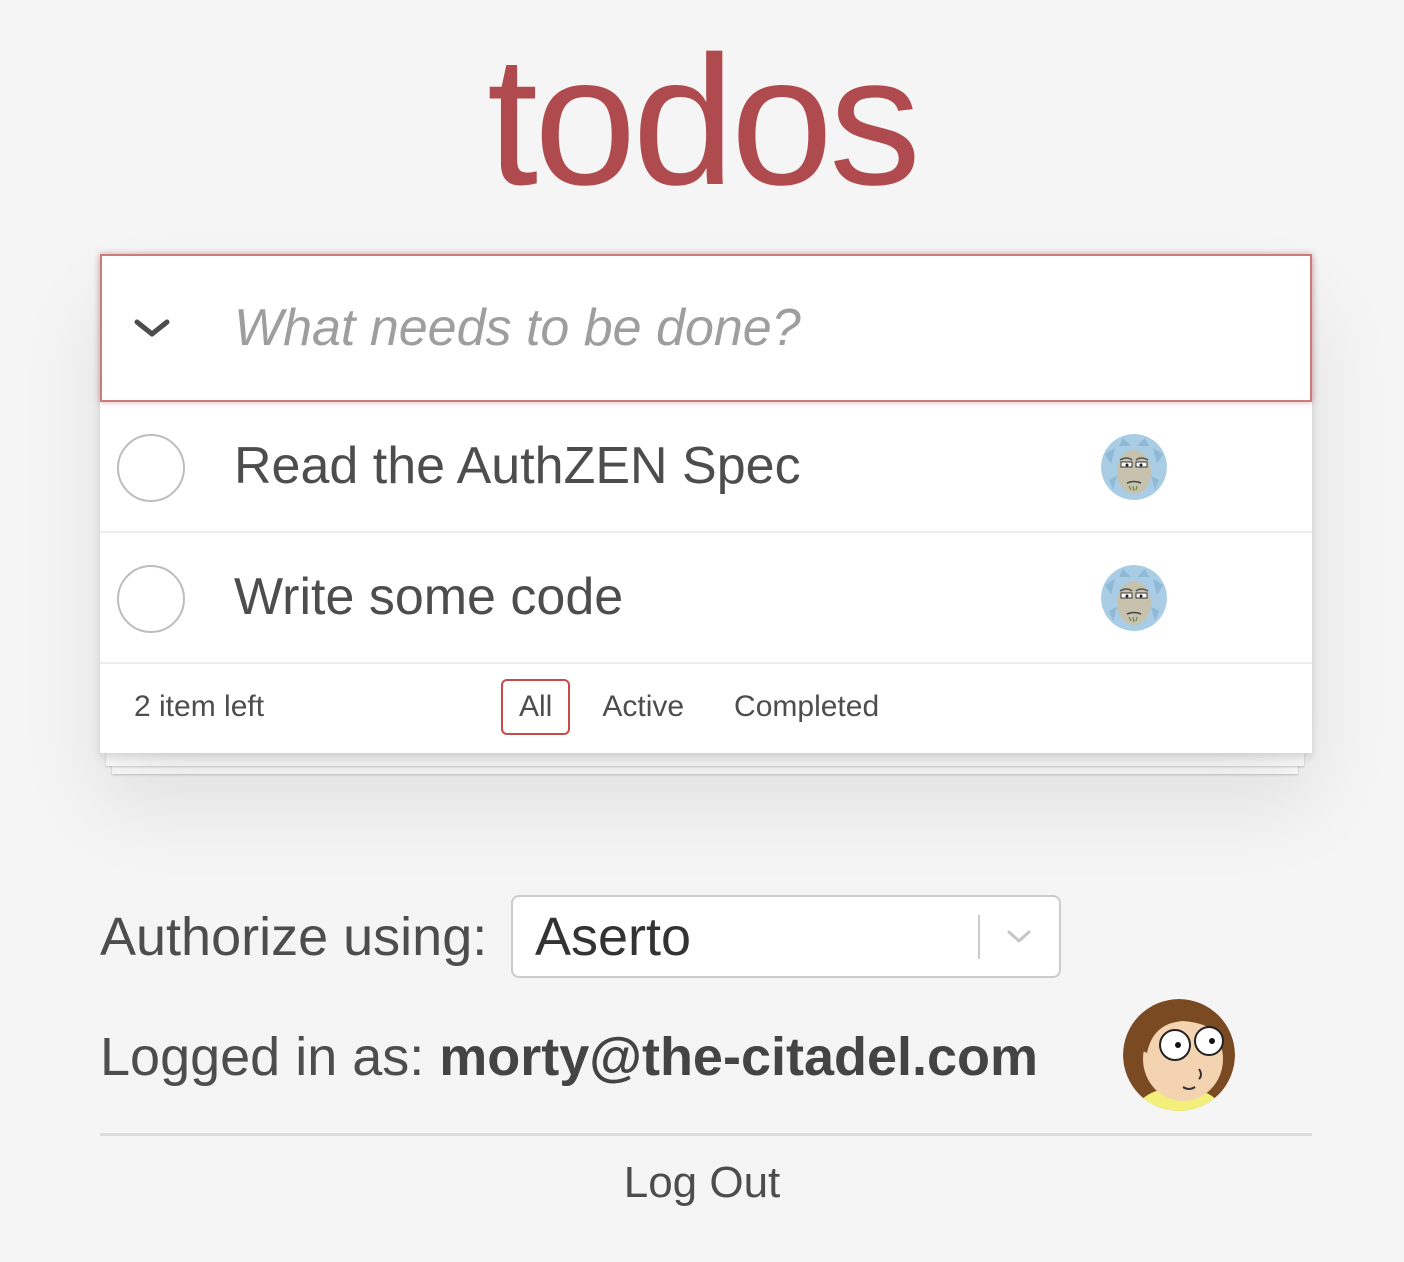 The image size is (1404, 1262). I want to click on filters: All Active Completed, so click(706, 707).